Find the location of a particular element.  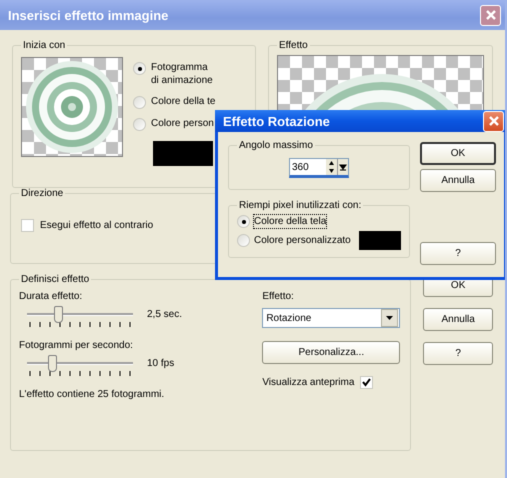

window-title: Effetto Rotazione is located at coordinates (276, 121).